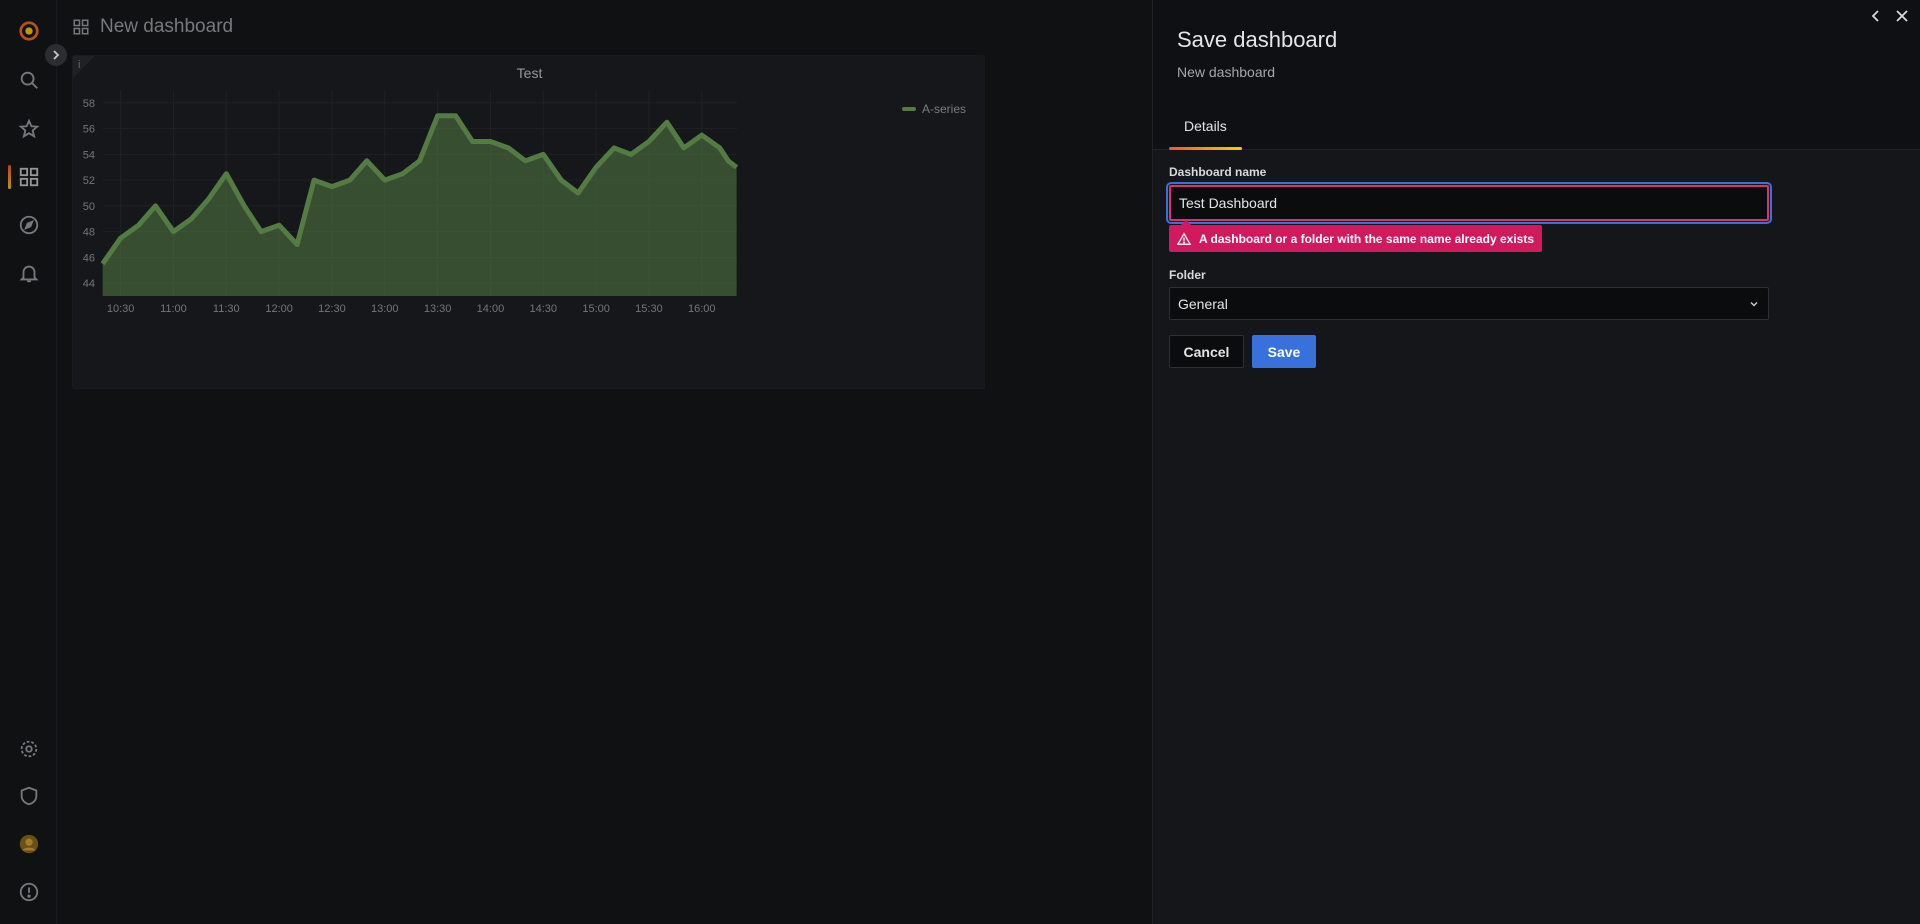  What do you see at coordinates (28, 273) in the screenshot?
I see `alert-bell-icon` at bounding box center [28, 273].